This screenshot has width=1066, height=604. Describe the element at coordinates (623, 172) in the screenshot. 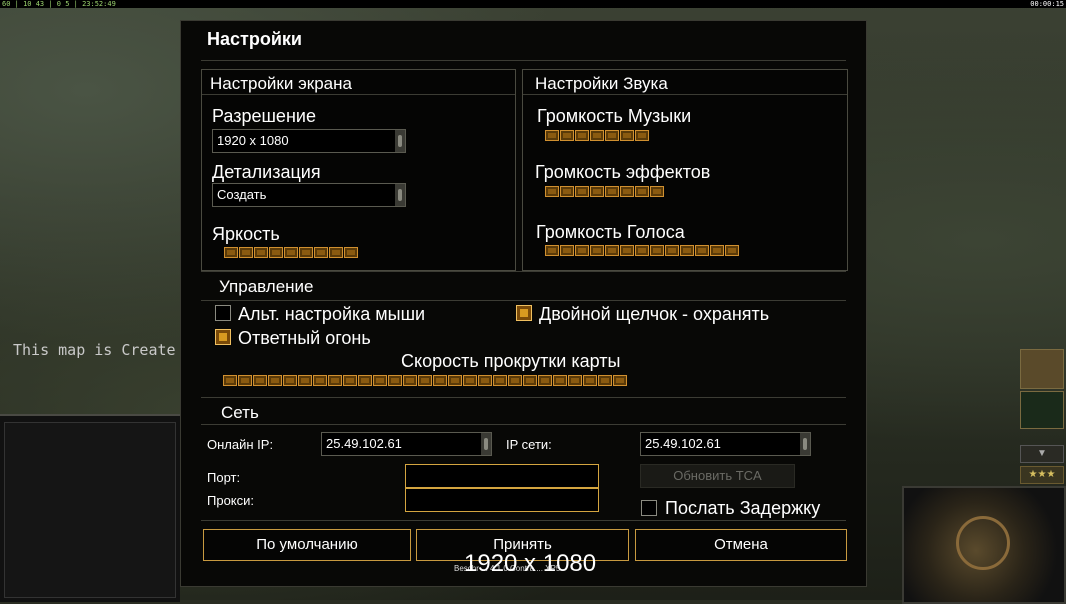

I see `effects-volume-label: Громкость эффектов` at that location.